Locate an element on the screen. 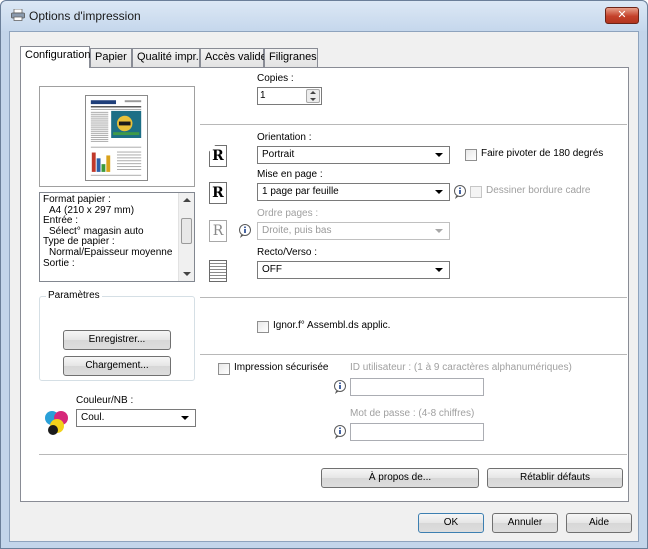  ignore-collate-label: Ignor.f° Assembl.ds applic. is located at coordinates (332, 325).